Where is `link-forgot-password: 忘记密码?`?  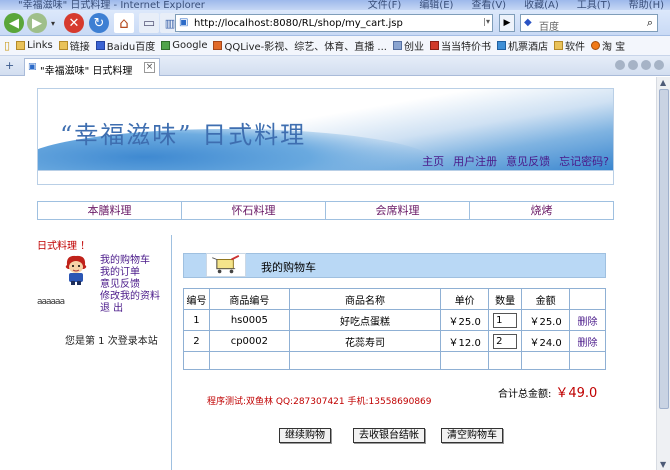
link-forgot-password: 忘记密码? is located at coordinates (584, 161).